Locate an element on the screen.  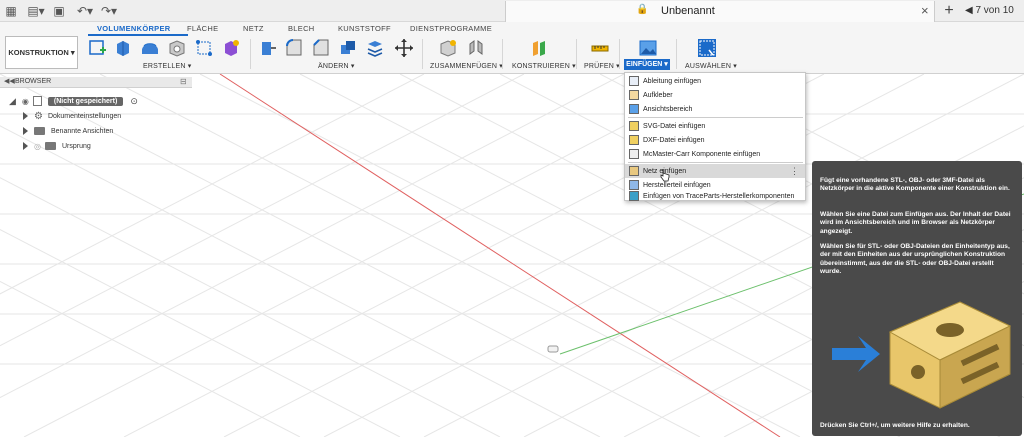
menu-item-svg: SVG-Datei einfügen is located at coordinates (715, 126).